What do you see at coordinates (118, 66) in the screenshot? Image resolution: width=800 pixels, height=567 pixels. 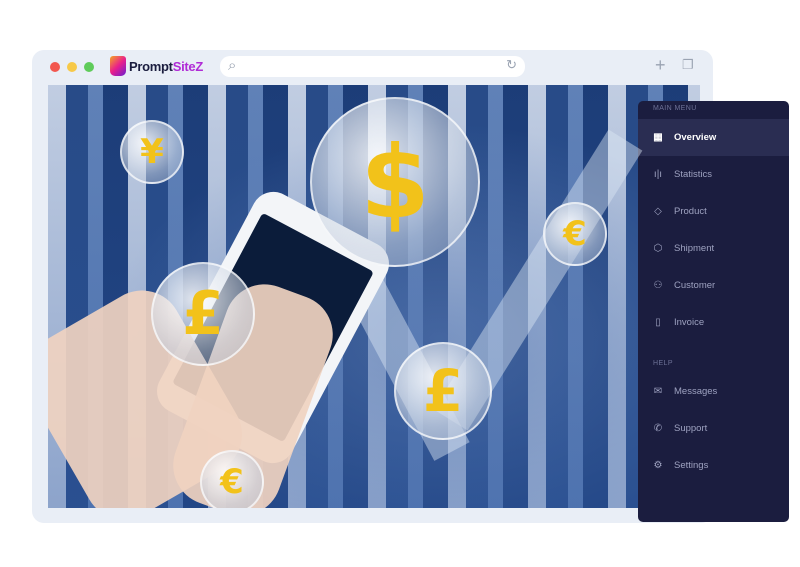 I see `logo-bag-icon` at bounding box center [118, 66].